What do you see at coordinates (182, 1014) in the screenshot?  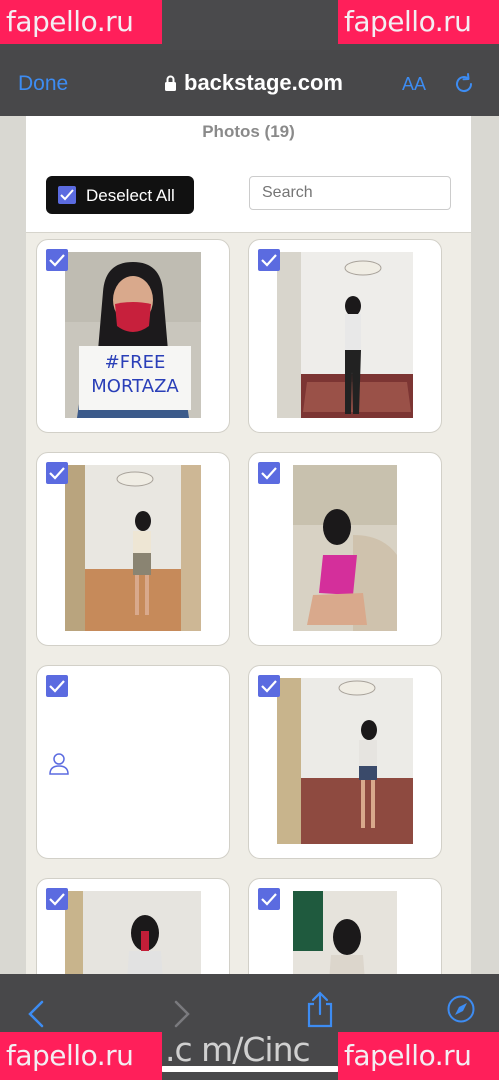 I see `forward-icon` at bounding box center [182, 1014].